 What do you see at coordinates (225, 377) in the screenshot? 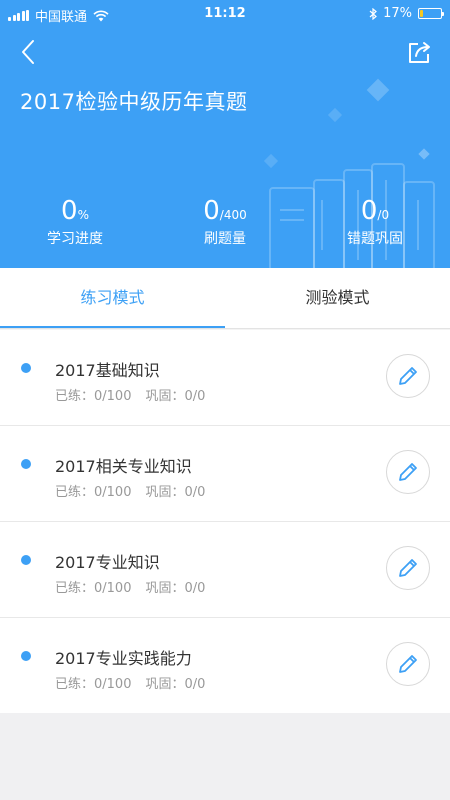
I see `list-item: 2017基础知识 已练：0/100 巩固：0/0` at bounding box center [225, 377].